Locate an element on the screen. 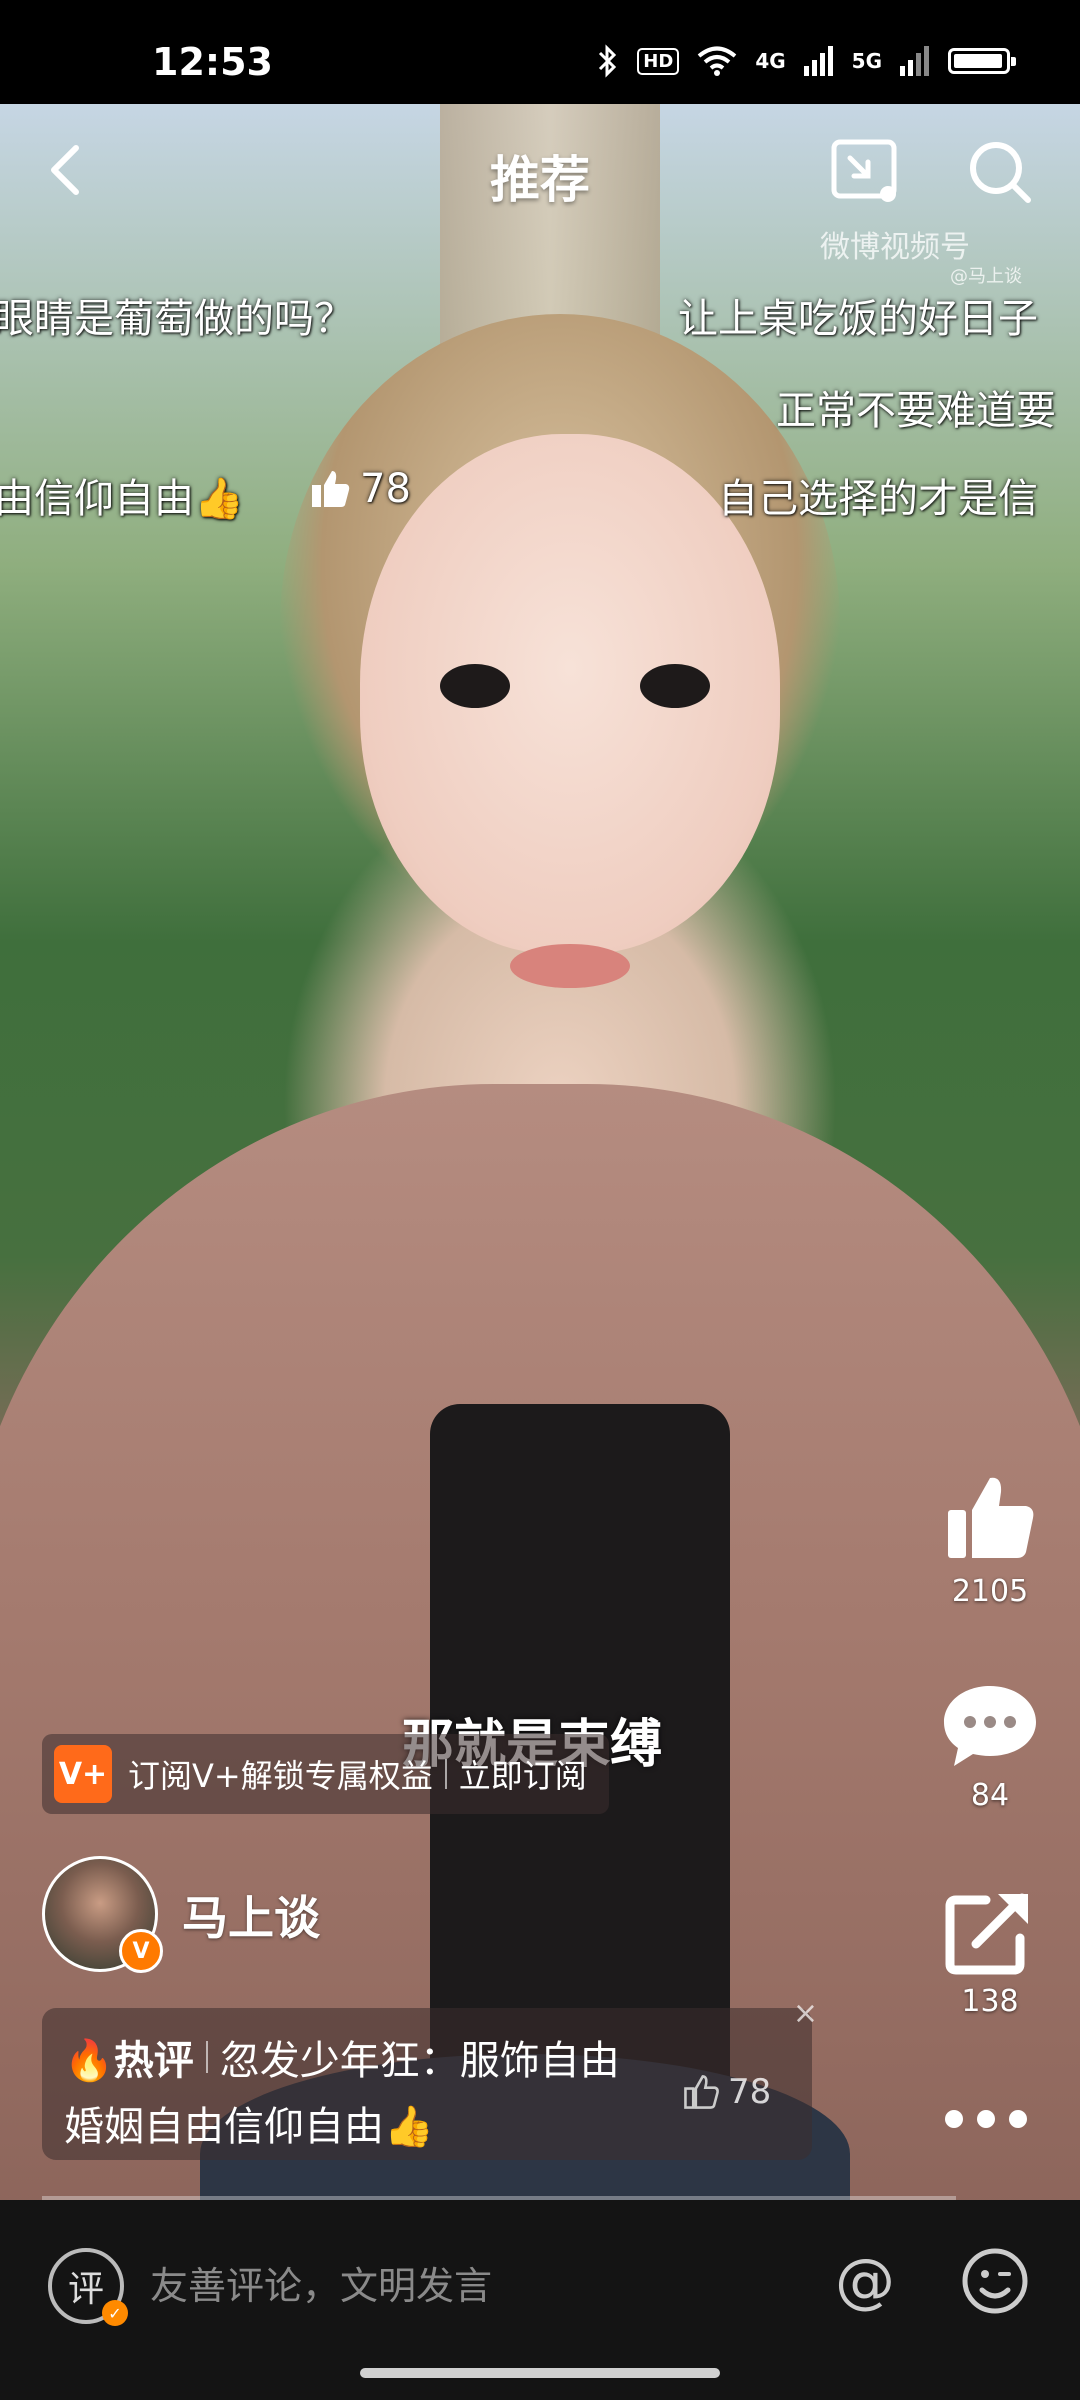  danmaku-like: 78 is located at coordinates (359, 489).